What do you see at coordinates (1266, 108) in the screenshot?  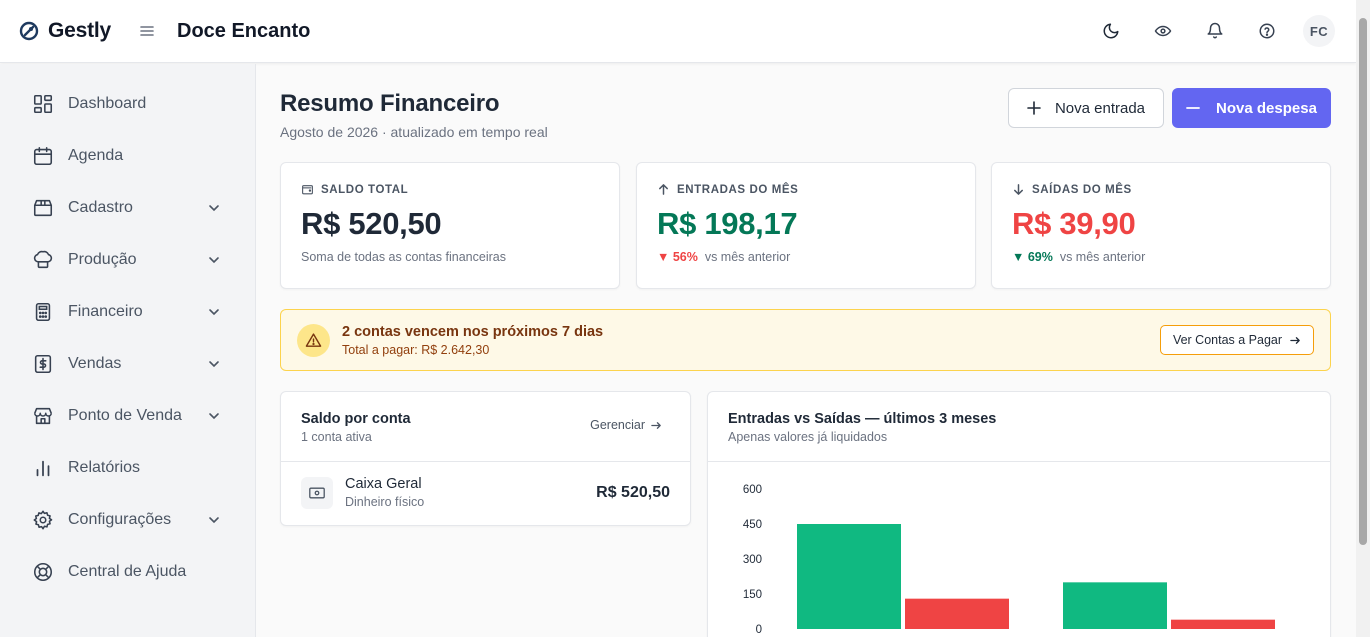 I see `new-expense-label: Nova despesa` at bounding box center [1266, 108].